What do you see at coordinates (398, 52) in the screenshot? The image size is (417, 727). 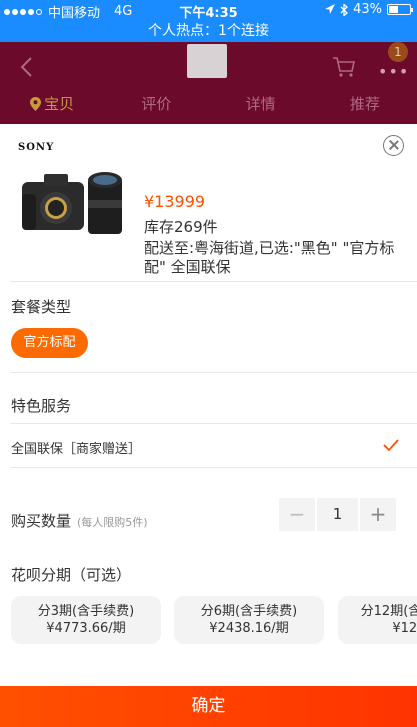 I see `notification-badge: 1` at bounding box center [398, 52].